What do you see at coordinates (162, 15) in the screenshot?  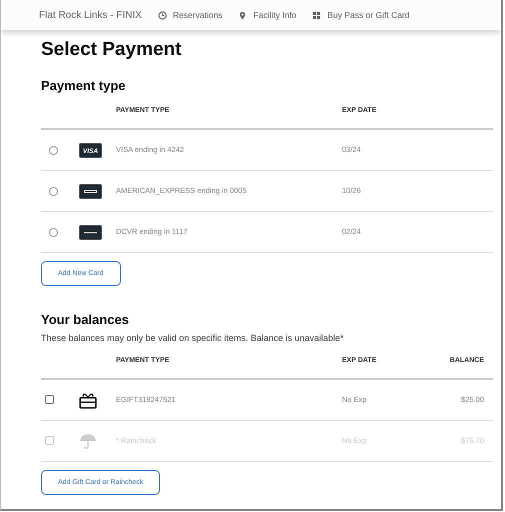 I see `clock-icon` at bounding box center [162, 15].